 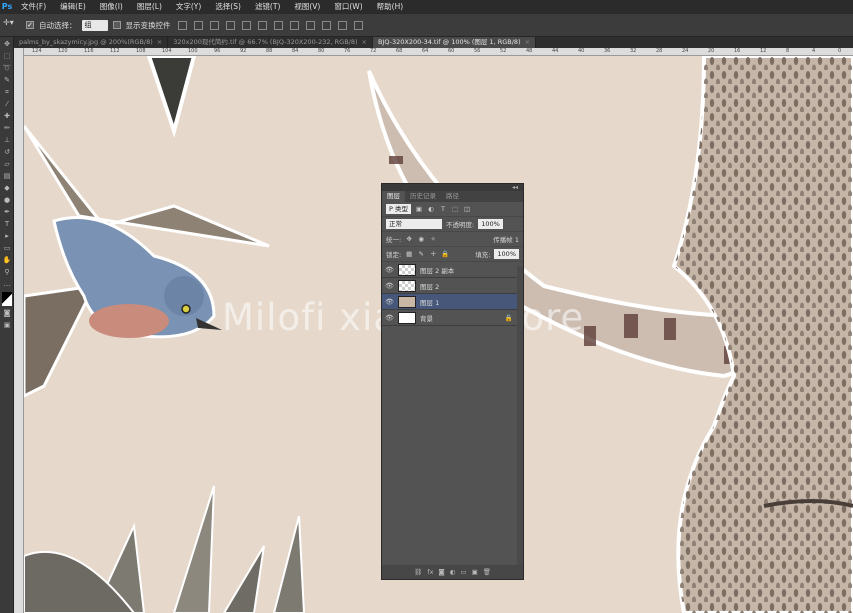 What do you see at coordinates (7, 200) in the screenshot?
I see `dodge-icon: ●` at bounding box center [7, 200].